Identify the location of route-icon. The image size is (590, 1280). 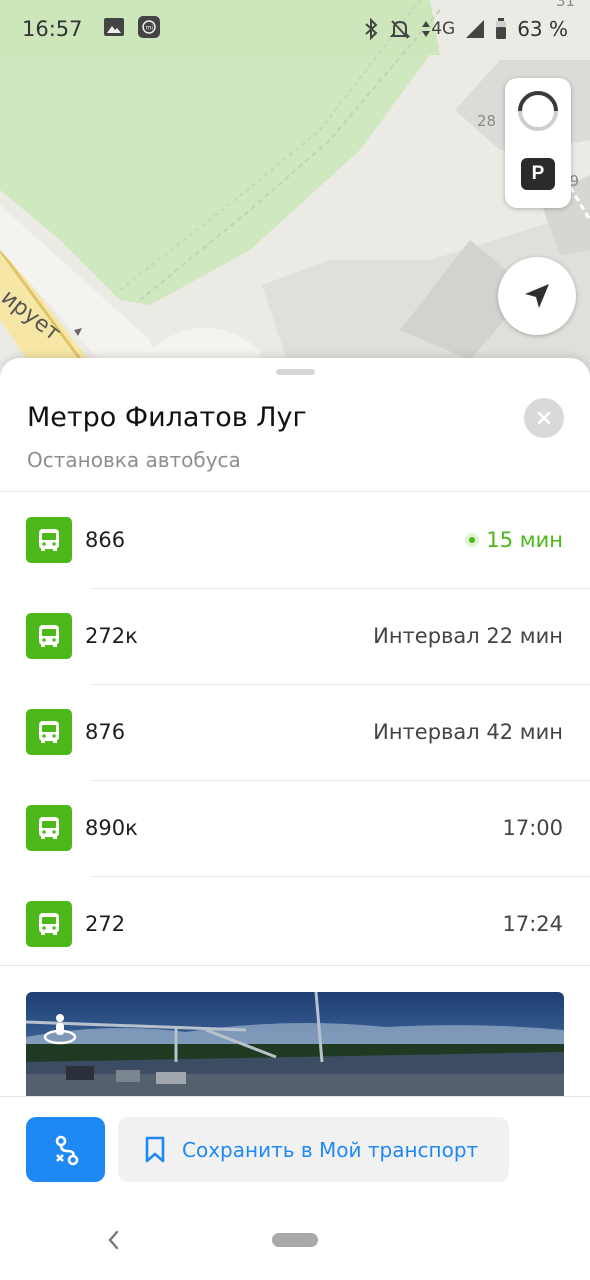
(66, 1150).